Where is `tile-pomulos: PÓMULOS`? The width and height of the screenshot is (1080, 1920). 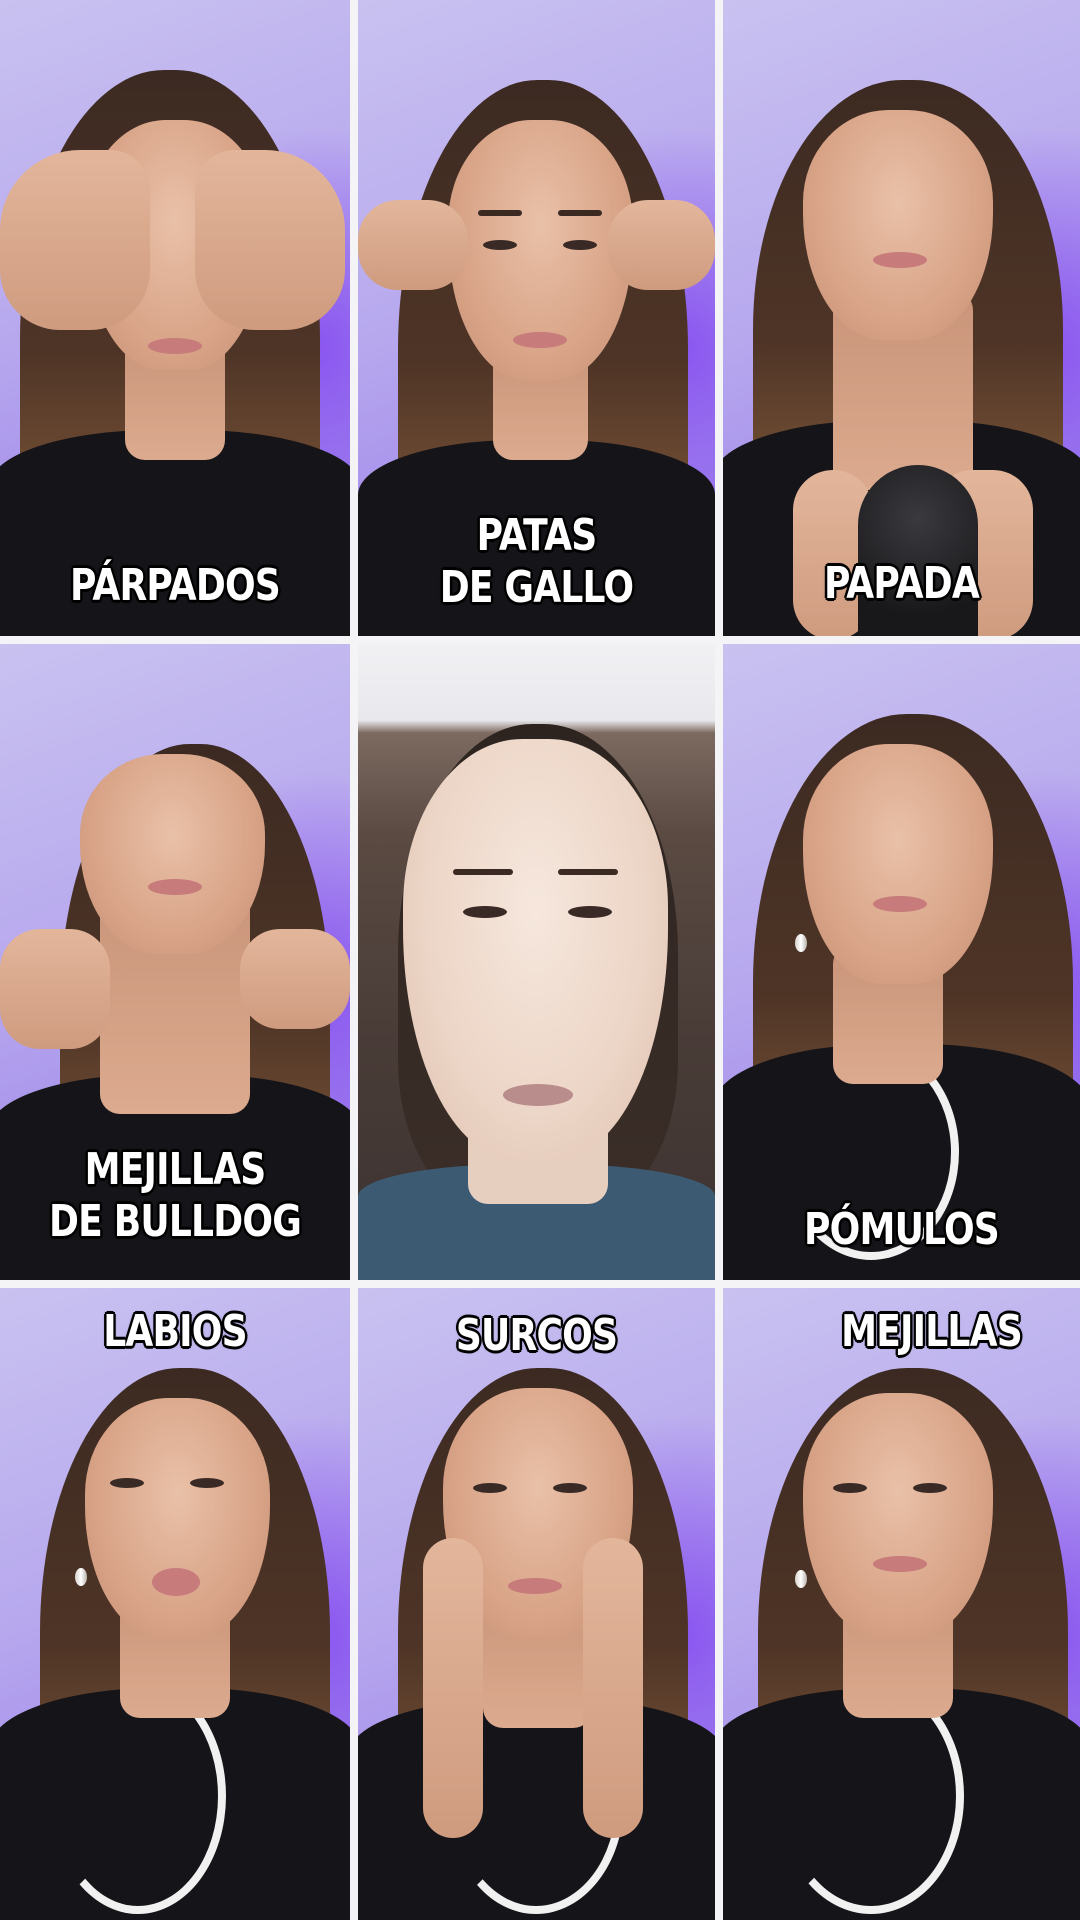
tile-pomulos: PÓMULOS is located at coordinates (901, 962).